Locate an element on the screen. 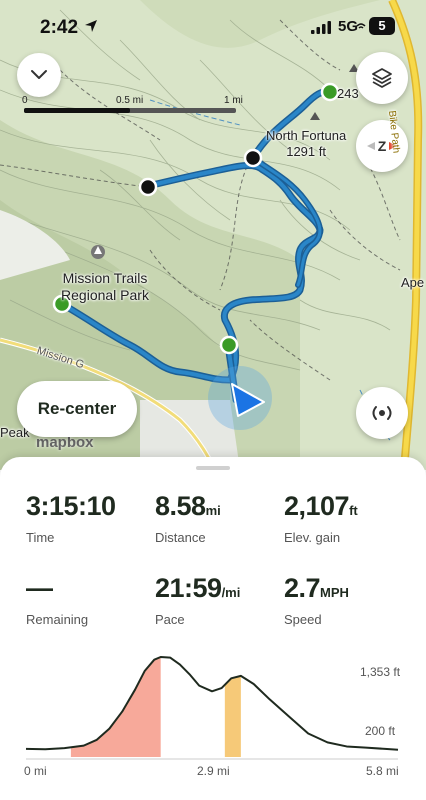 This screenshot has width=426, height=800. stat-value: 2,107 is located at coordinates (317, 506).